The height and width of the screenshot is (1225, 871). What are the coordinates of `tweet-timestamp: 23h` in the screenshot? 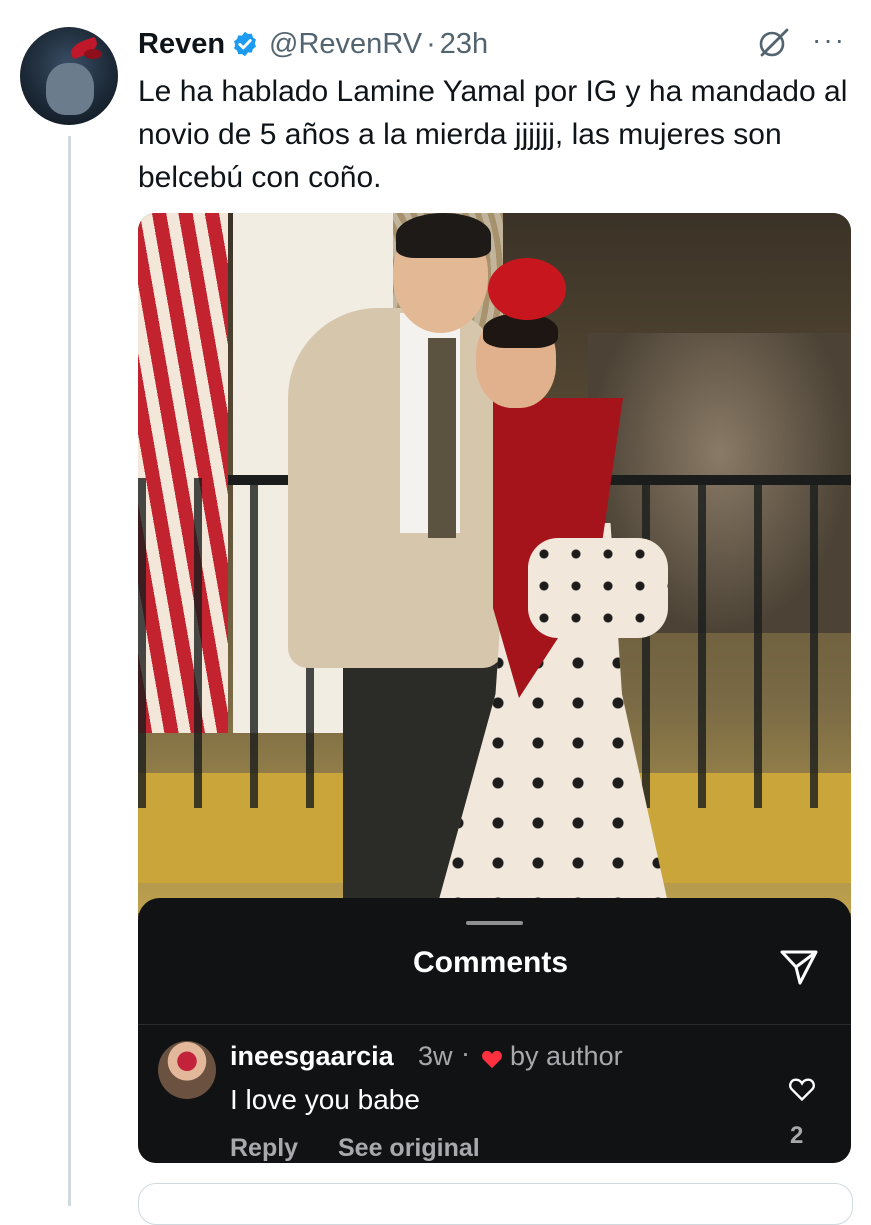 It's located at (464, 44).